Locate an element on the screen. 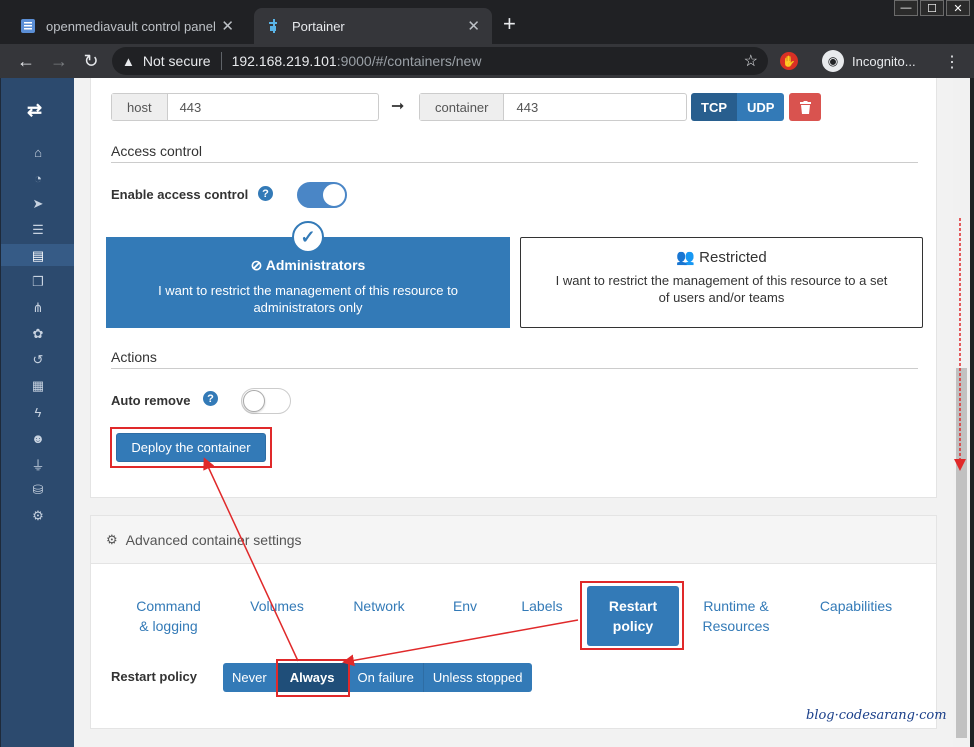 The width and height of the screenshot is (974, 747). maximize-button: ☐ is located at coordinates (932, 8).